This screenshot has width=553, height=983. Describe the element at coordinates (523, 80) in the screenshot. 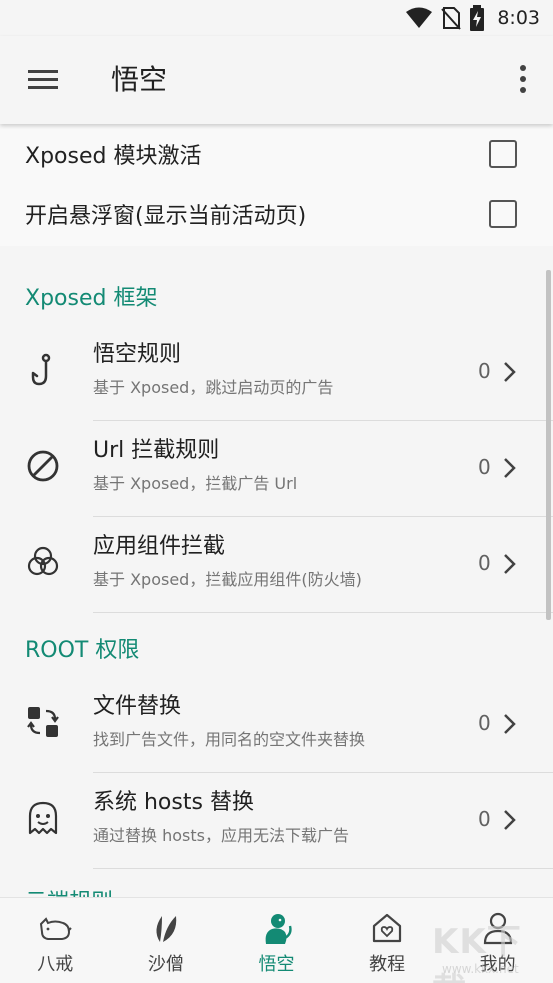

I see `more-vert-icon` at that location.